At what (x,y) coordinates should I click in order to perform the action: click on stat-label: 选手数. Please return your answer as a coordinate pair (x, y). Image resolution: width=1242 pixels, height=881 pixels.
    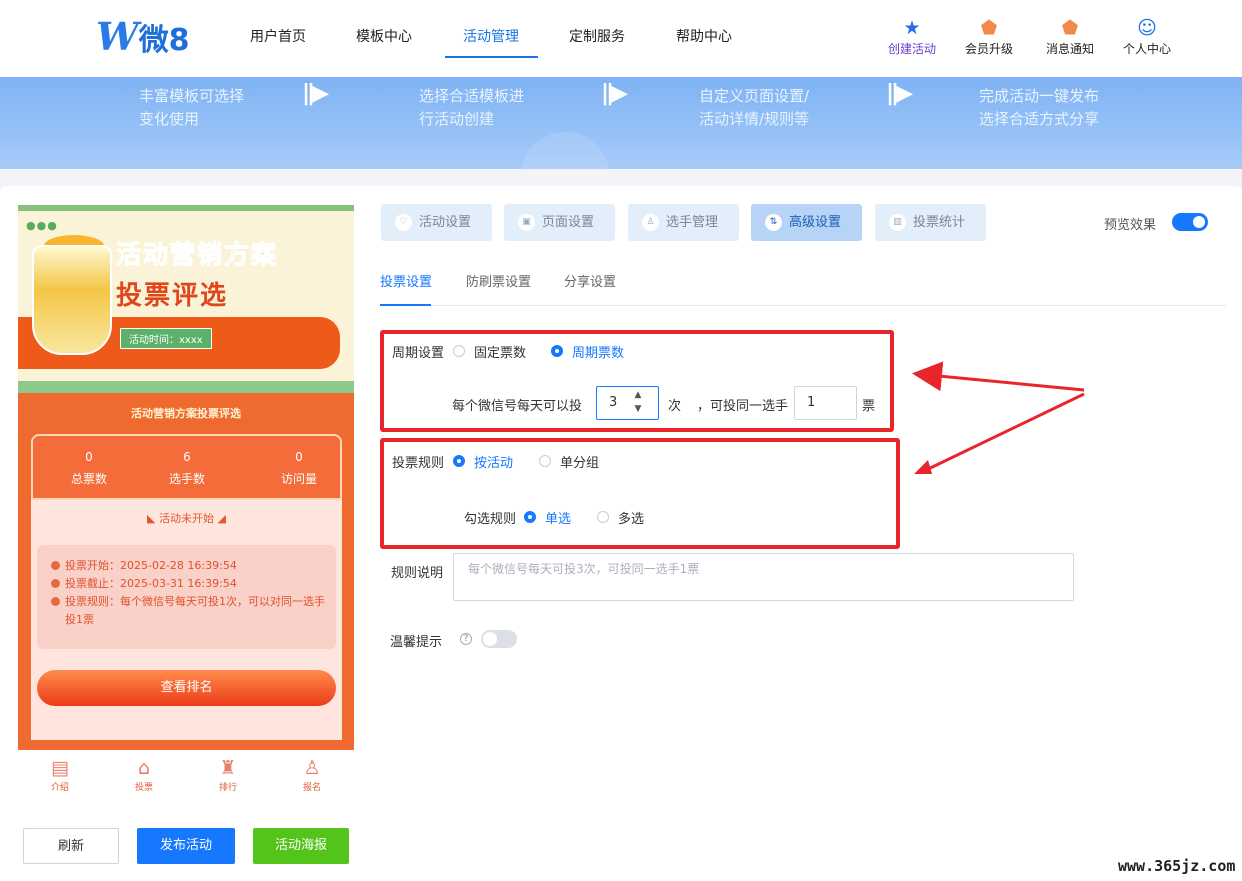
    Looking at the image, I should click on (186, 479).